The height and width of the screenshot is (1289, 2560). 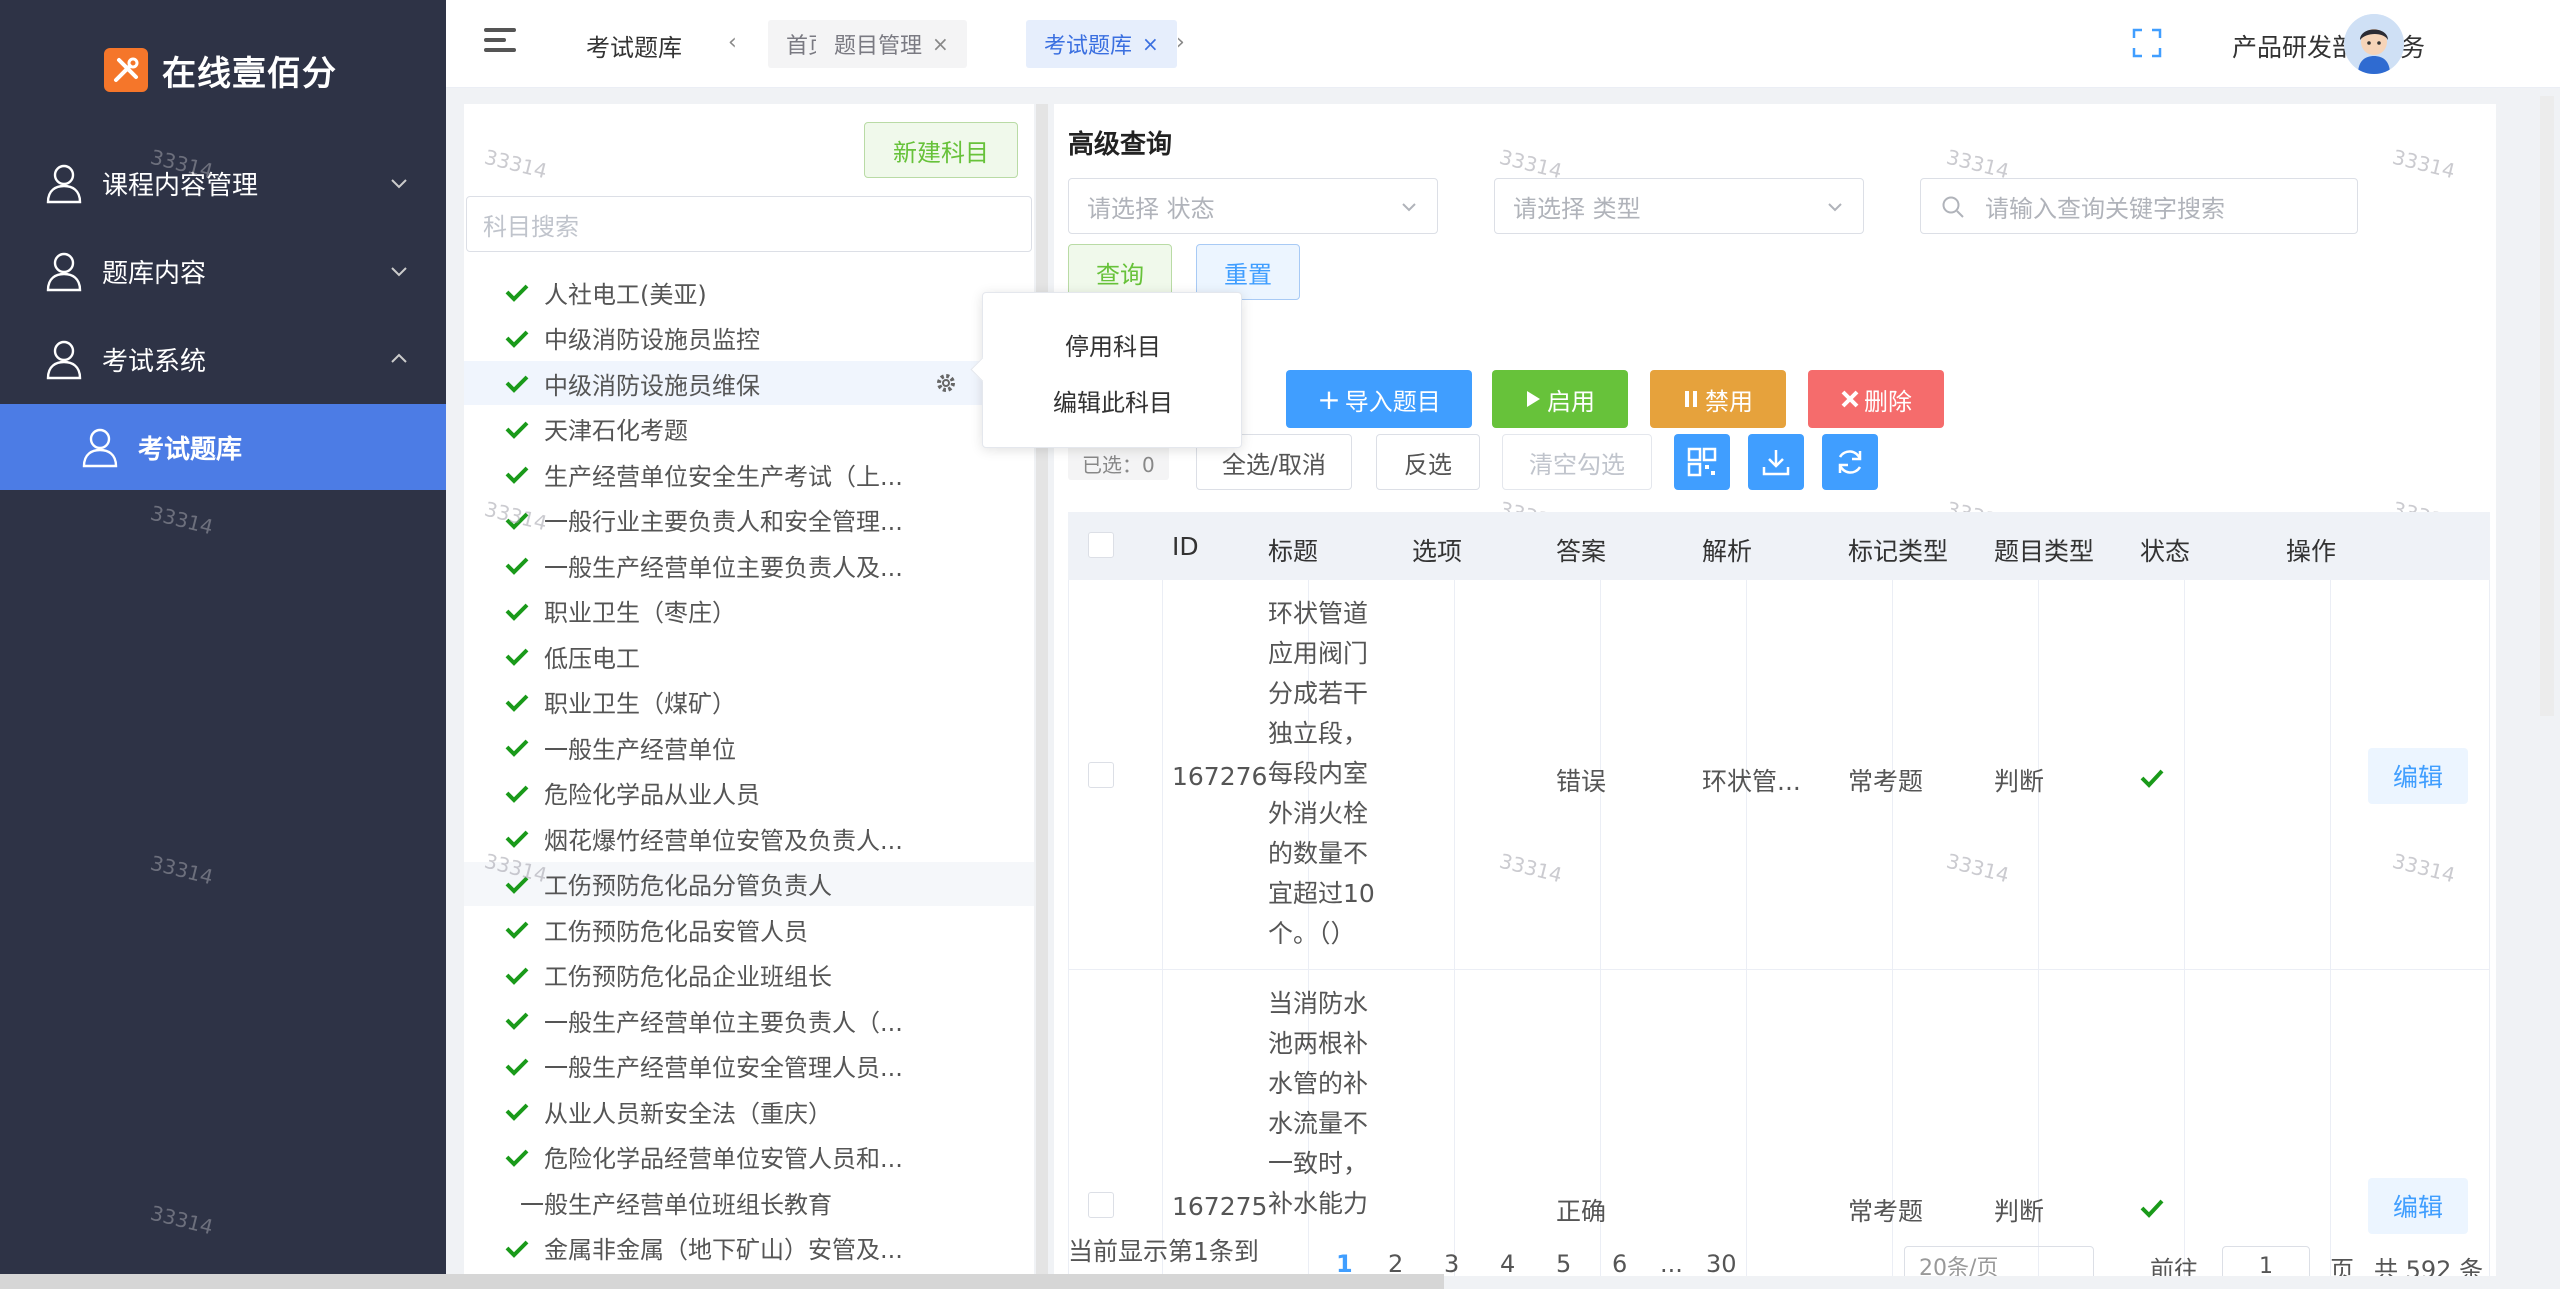 I want to click on tabs-next-icon: ›, so click(x=1180, y=42).